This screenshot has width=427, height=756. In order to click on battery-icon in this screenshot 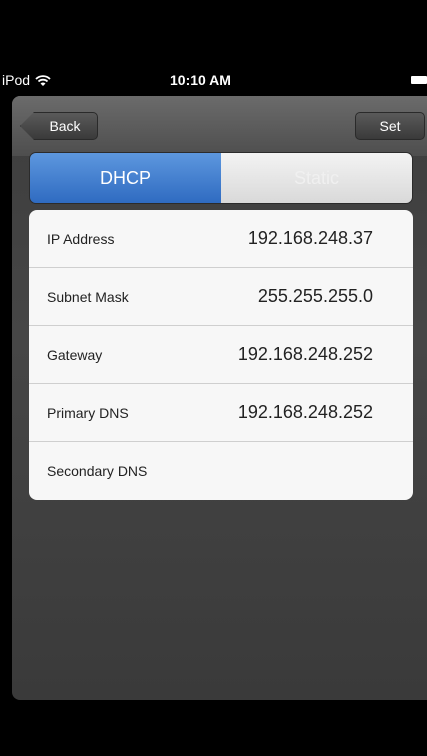, I will do `click(419, 80)`.